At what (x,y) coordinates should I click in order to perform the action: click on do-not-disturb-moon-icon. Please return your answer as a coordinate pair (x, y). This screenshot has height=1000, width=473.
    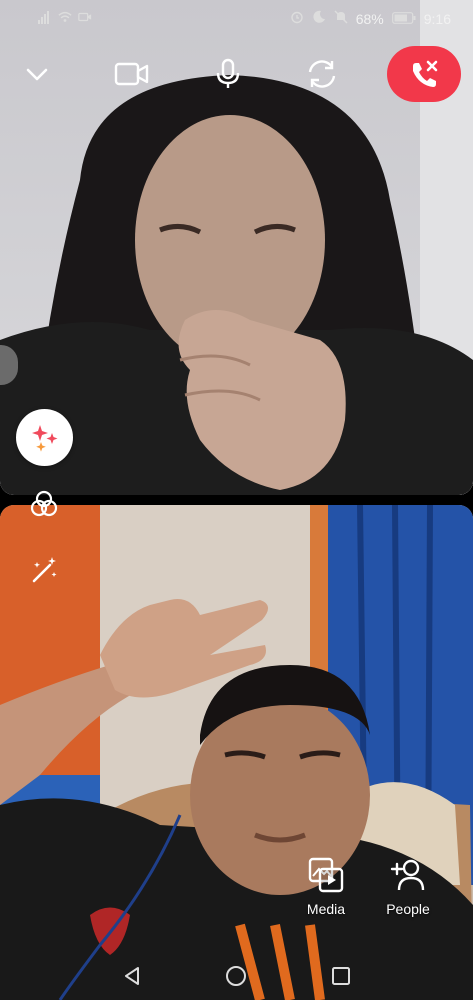
    Looking at the image, I should click on (319, 18).